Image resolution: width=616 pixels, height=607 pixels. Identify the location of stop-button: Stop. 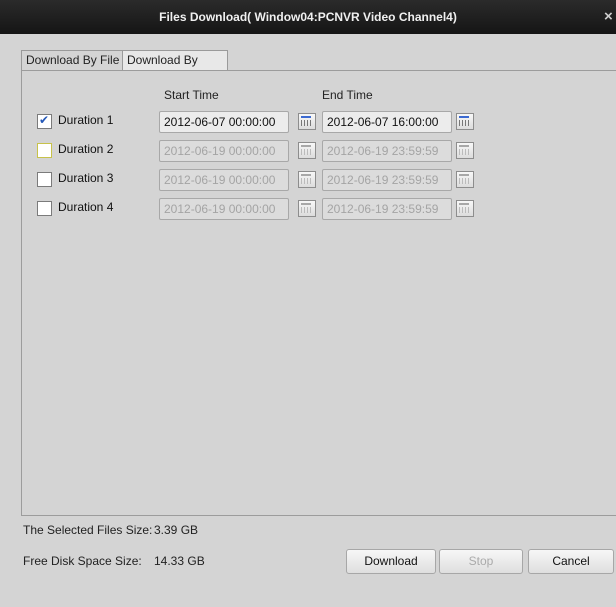
(481, 561).